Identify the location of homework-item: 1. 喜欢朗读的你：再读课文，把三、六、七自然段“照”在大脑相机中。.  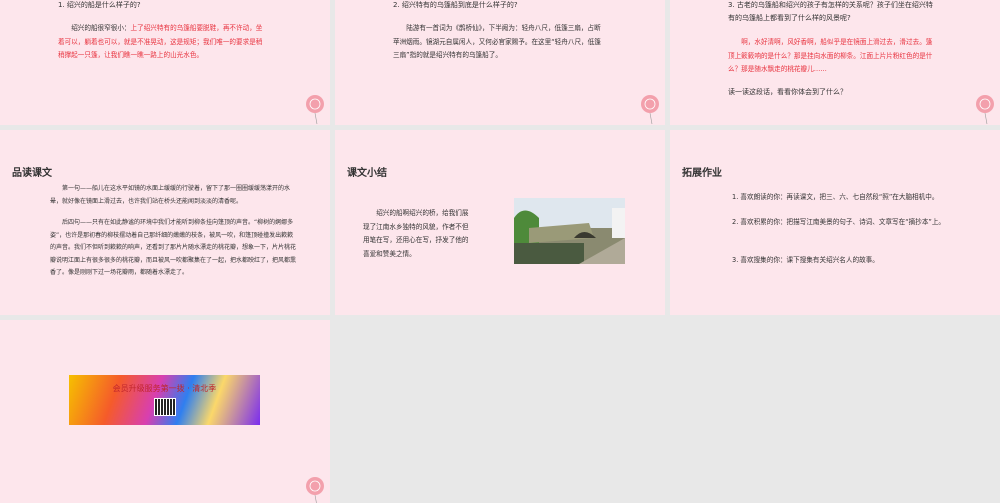
(835, 197).